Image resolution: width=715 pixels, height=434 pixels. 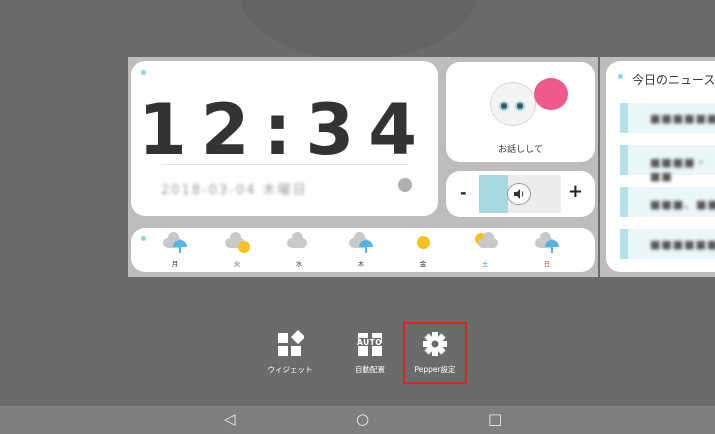 What do you see at coordinates (435, 344) in the screenshot?
I see `gear-icon` at bounding box center [435, 344].